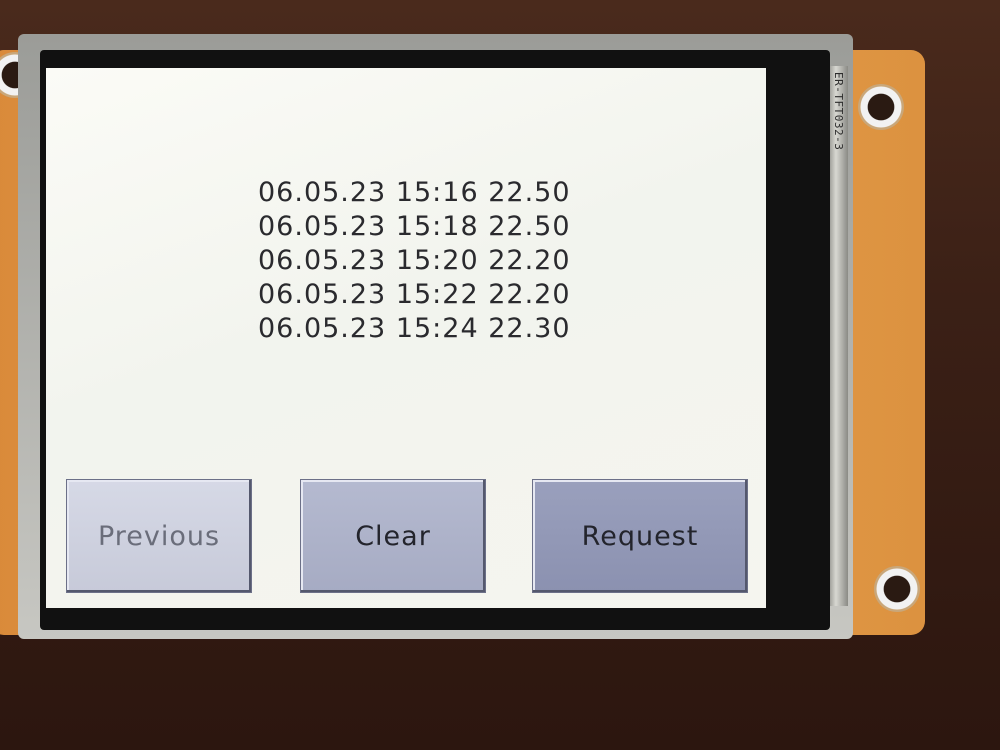  Describe the element at coordinates (414, 294) in the screenshot. I see `log-row: 06.05.23 15:22 22.20` at that location.